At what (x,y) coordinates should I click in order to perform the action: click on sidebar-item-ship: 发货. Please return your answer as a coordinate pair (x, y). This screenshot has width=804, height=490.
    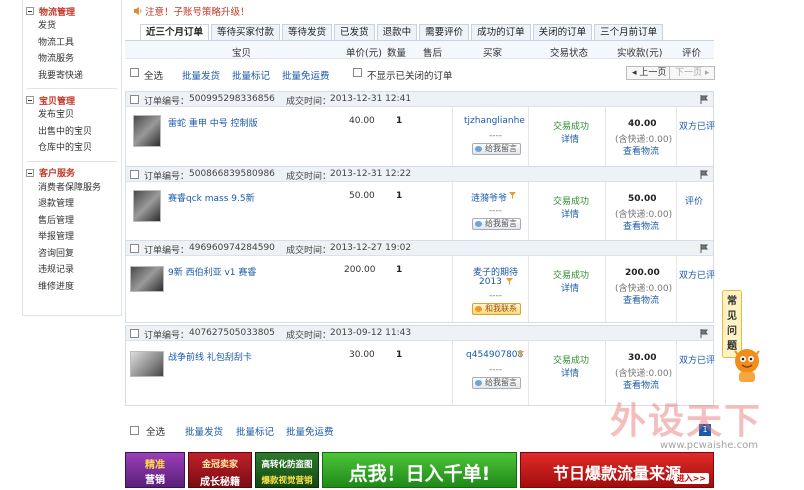
    Looking at the image, I should click on (72, 26).